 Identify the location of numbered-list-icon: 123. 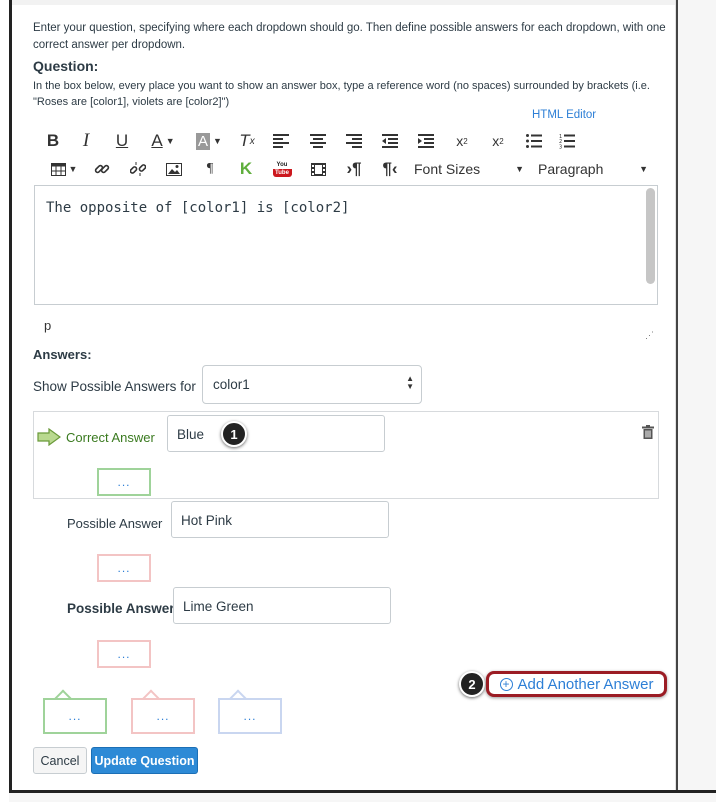
(567, 141).